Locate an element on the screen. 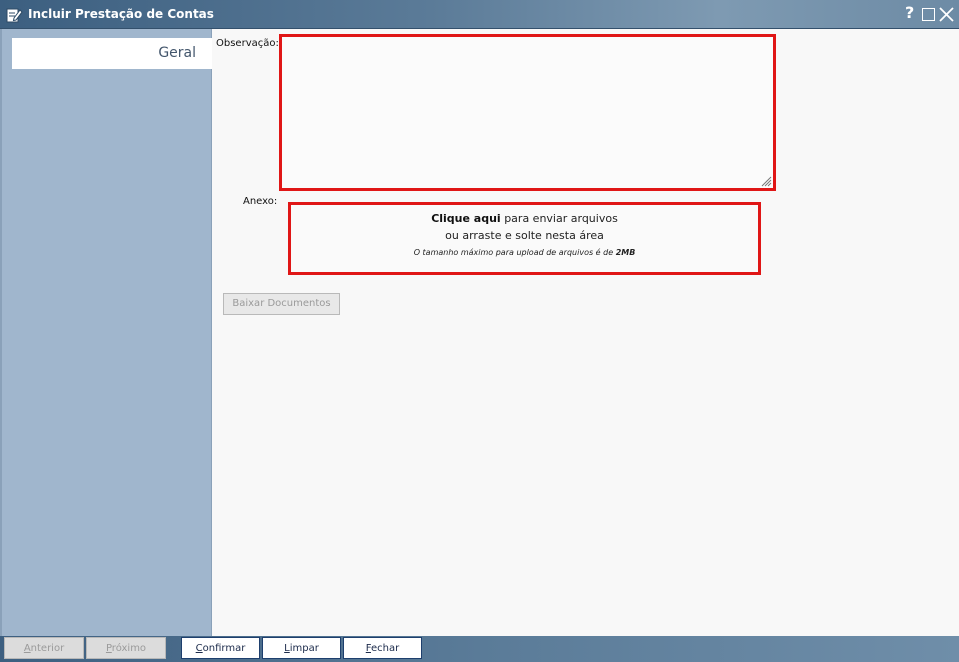 The height and width of the screenshot is (662, 959). confirm-hotkey: C is located at coordinates (199, 648).